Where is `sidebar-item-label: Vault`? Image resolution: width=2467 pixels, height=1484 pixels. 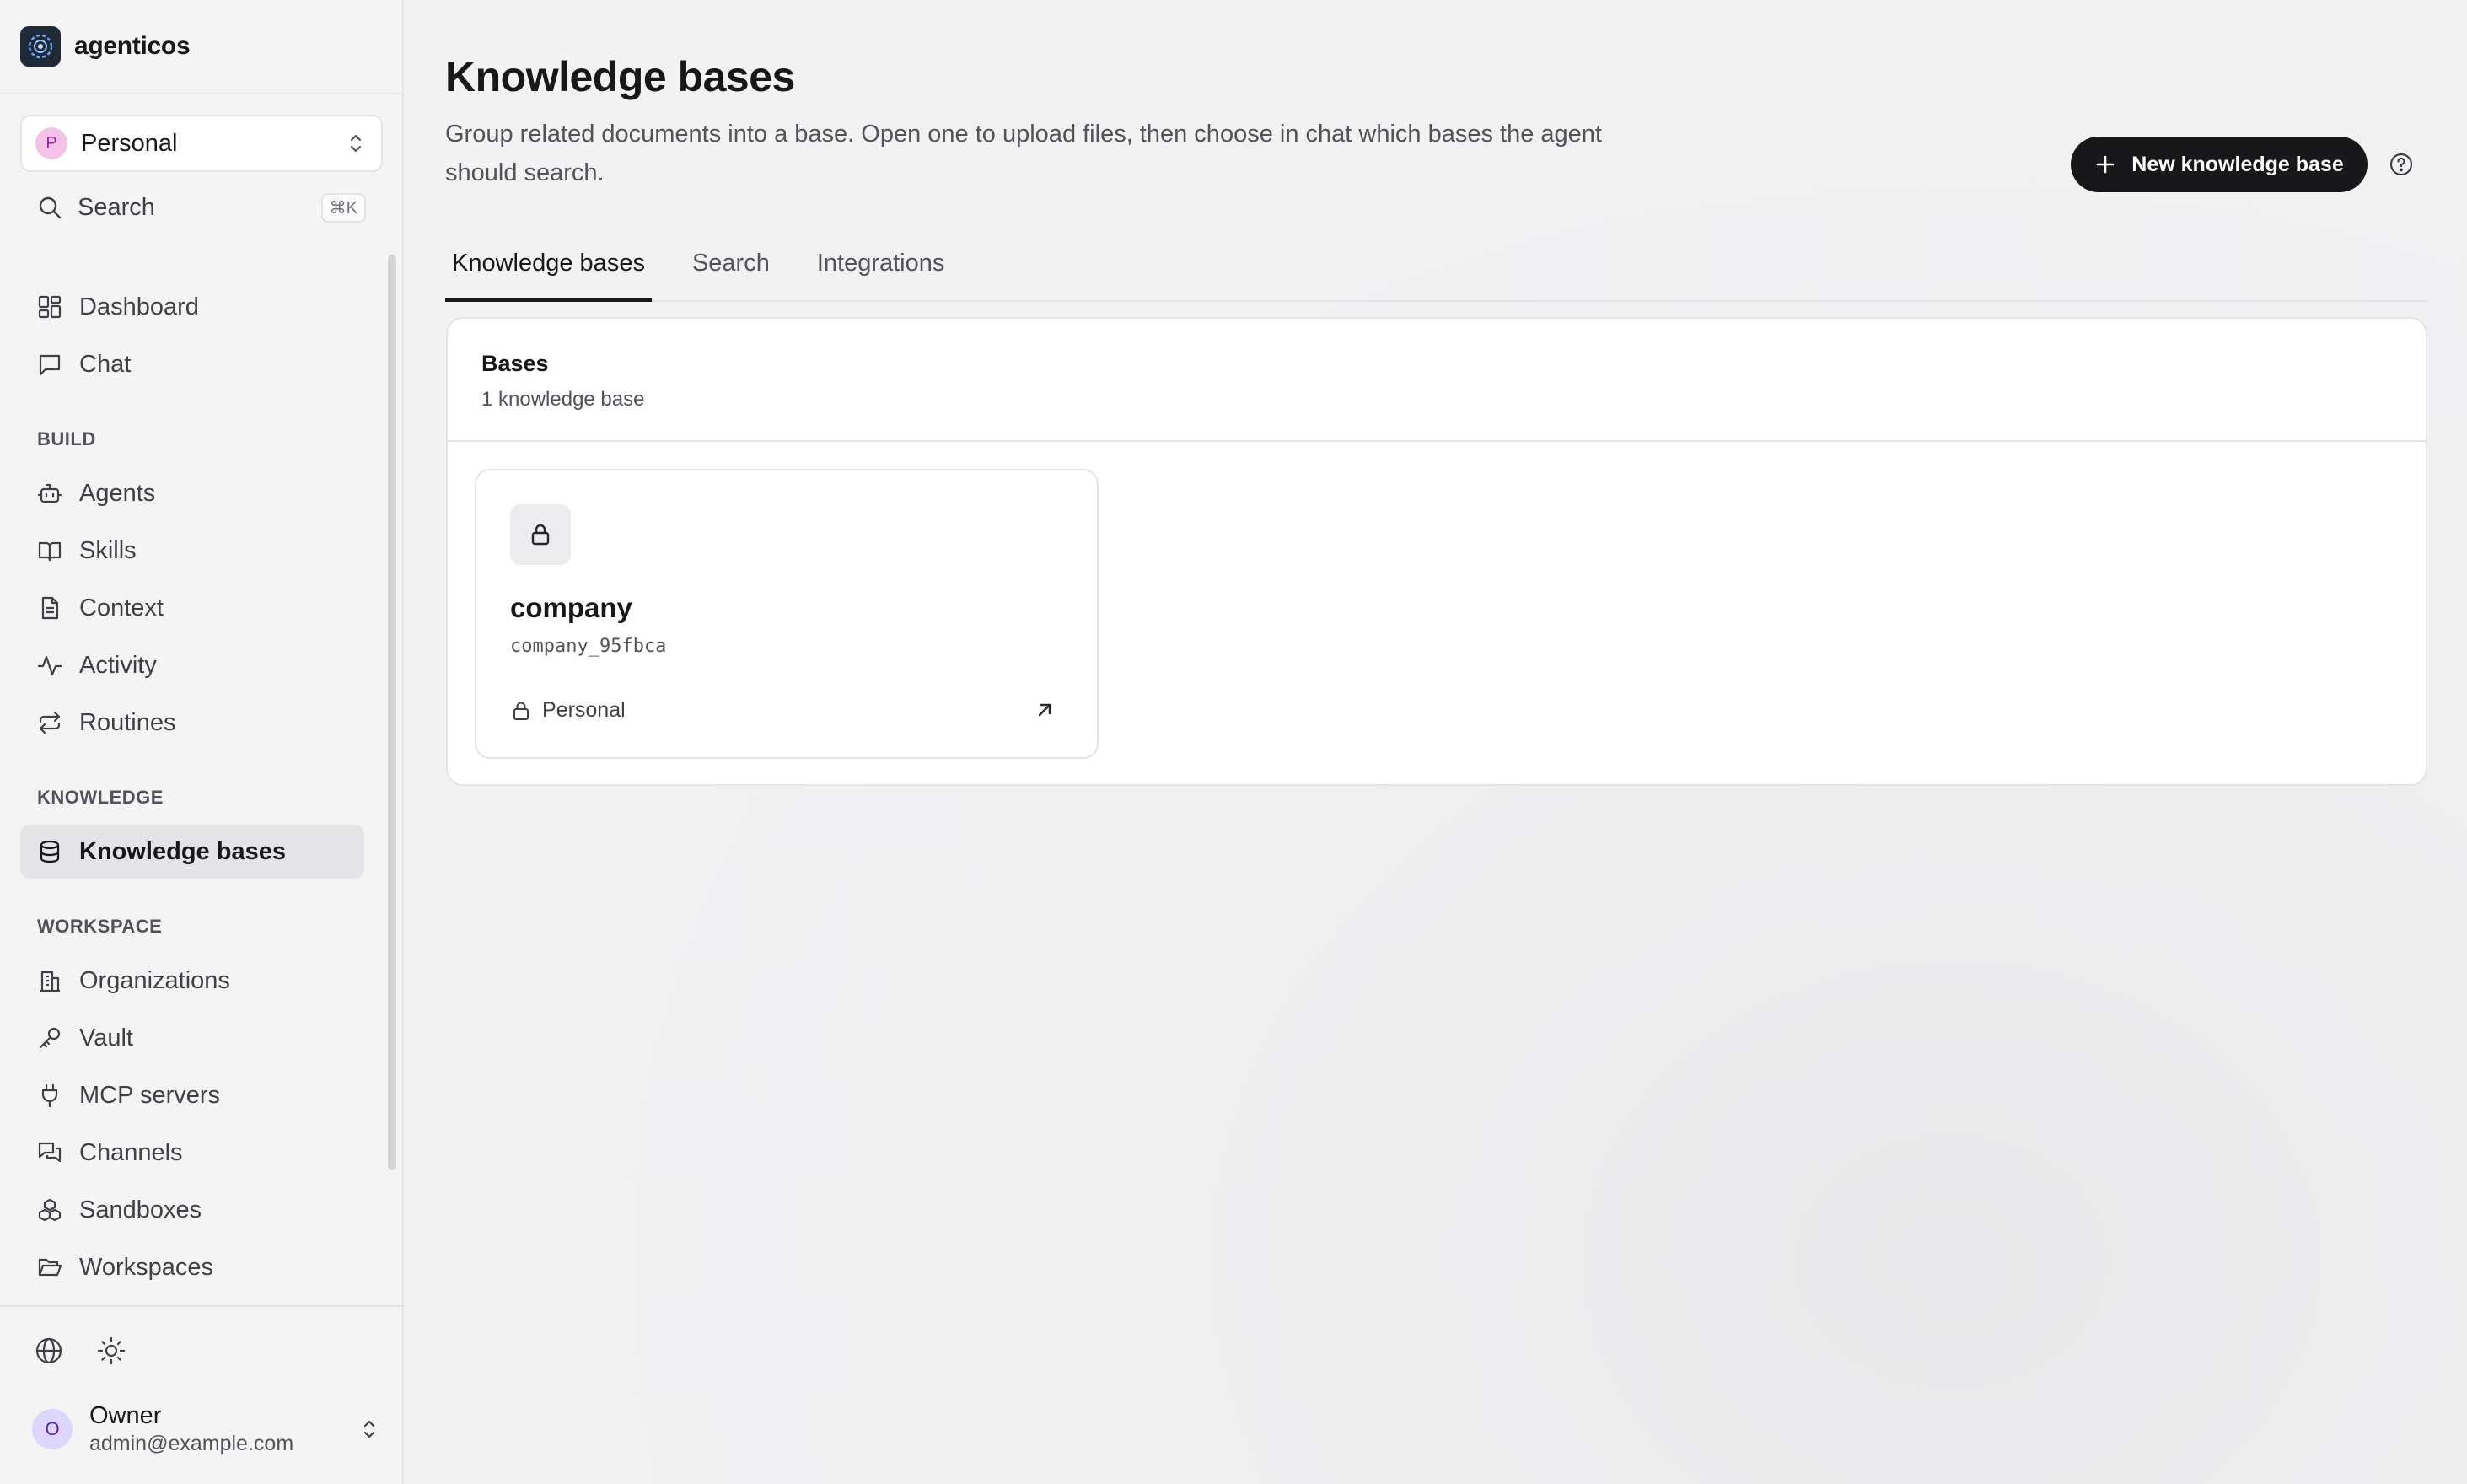
sidebar-item-label: Vault is located at coordinates (106, 1037).